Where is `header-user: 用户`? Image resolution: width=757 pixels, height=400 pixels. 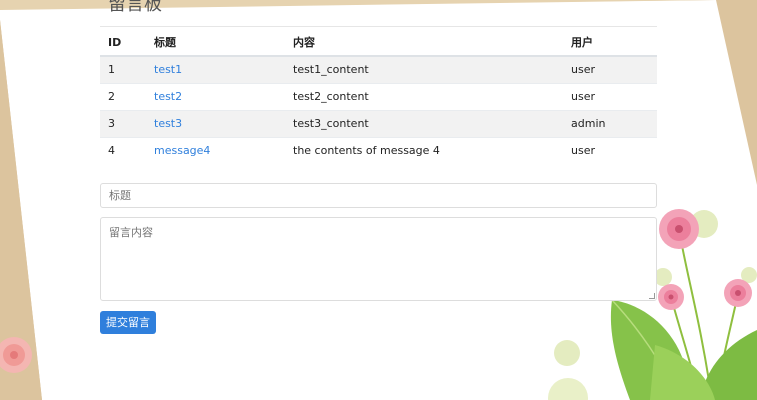 header-user: 用户 is located at coordinates (610, 43).